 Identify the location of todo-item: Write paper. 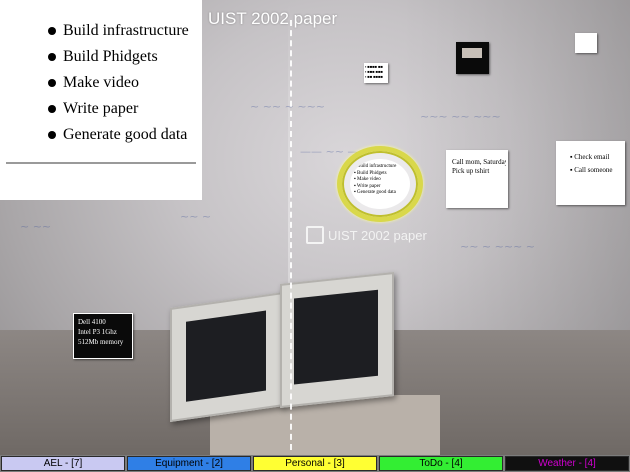
(118, 111).